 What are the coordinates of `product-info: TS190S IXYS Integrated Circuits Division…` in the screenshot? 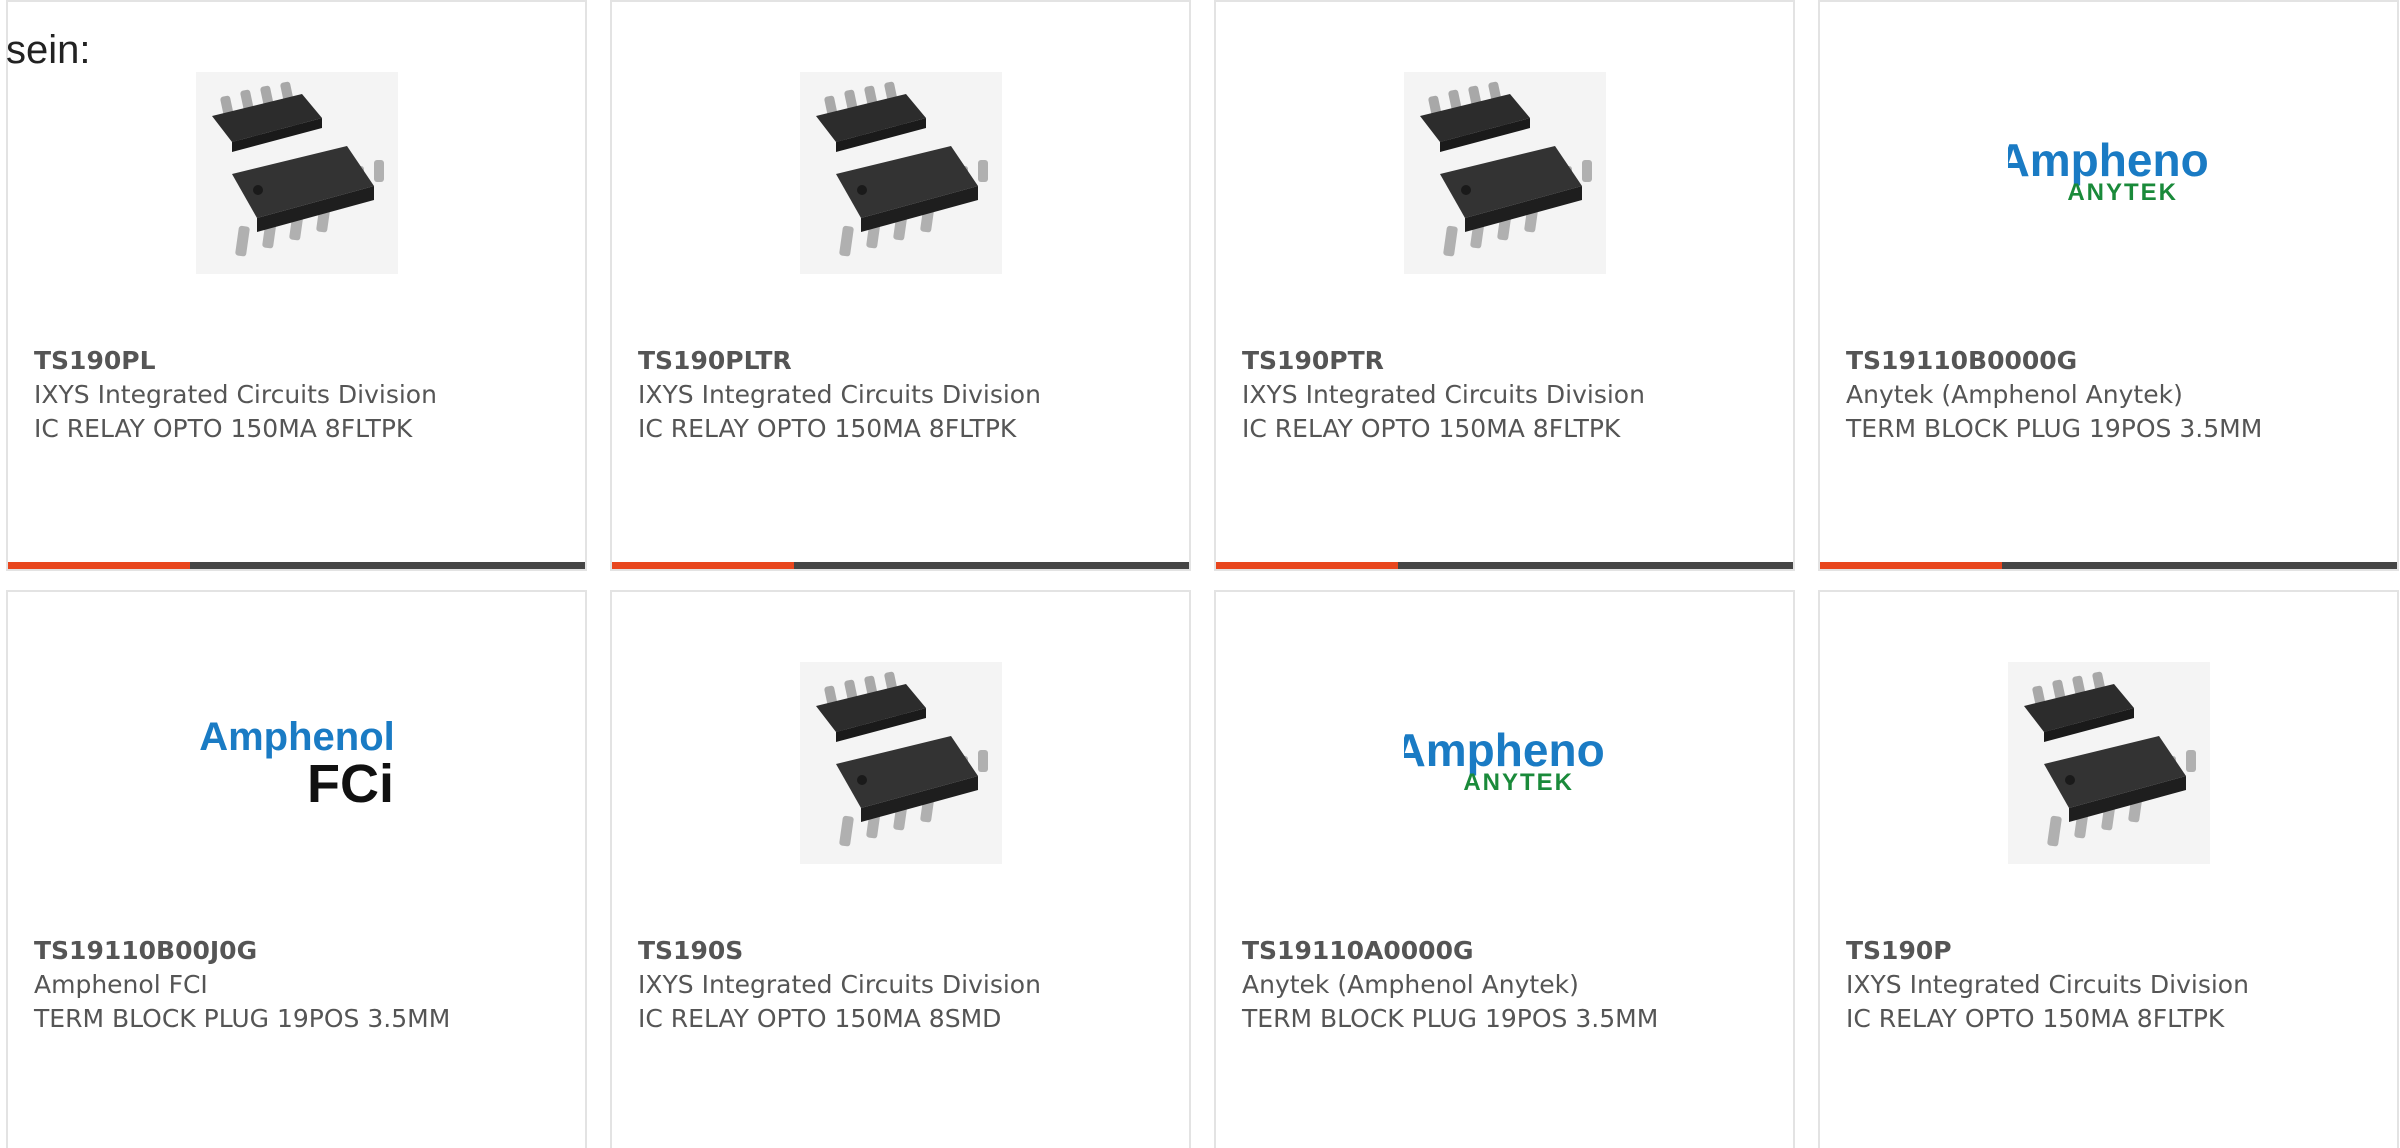 It's located at (903, 985).